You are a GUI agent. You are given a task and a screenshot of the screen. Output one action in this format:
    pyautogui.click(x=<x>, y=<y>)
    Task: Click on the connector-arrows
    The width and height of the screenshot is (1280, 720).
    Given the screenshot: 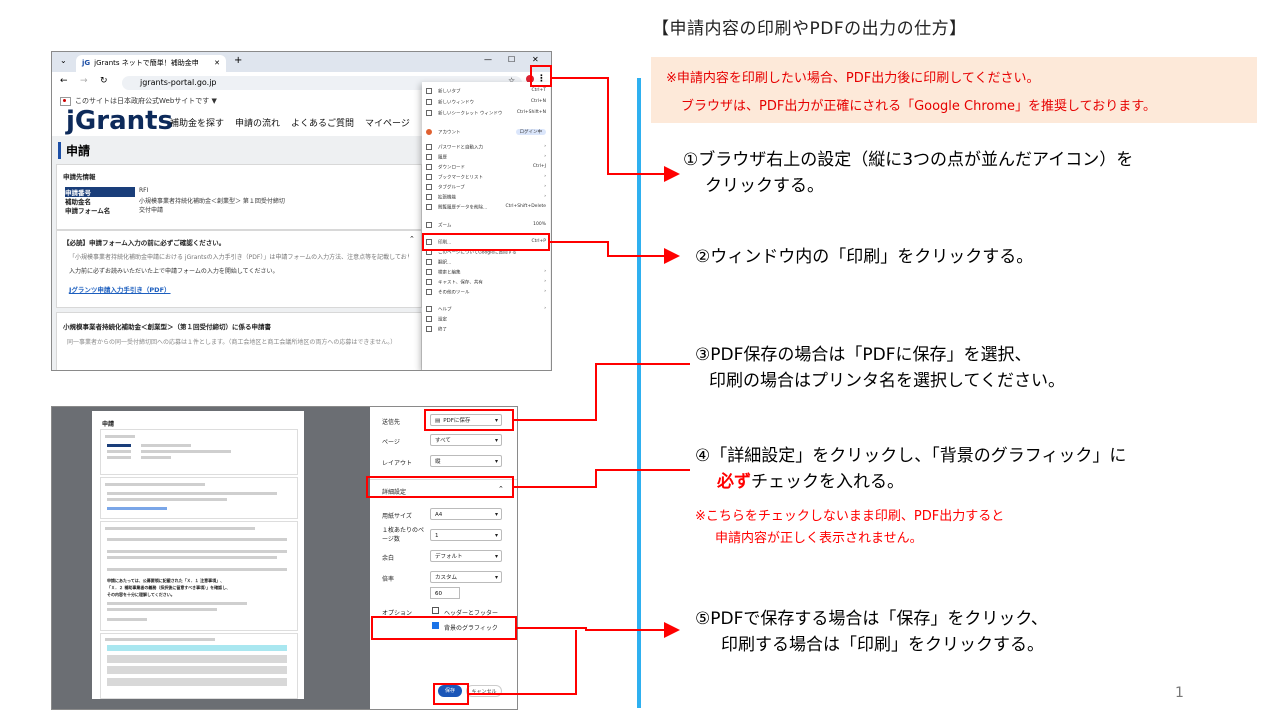 What is the action you would take?
    pyautogui.click(x=579, y=386)
    